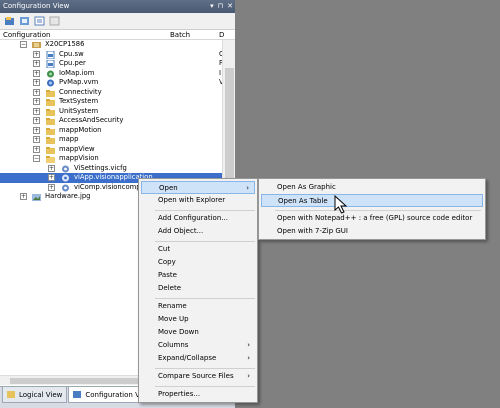 Image resolution: width=500 pixels, height=408 pixels. What do you see at coordinates (212, 6) in the screenshot?
I see `panel-menu-icon: ▾` at bounding box center [212, 6].